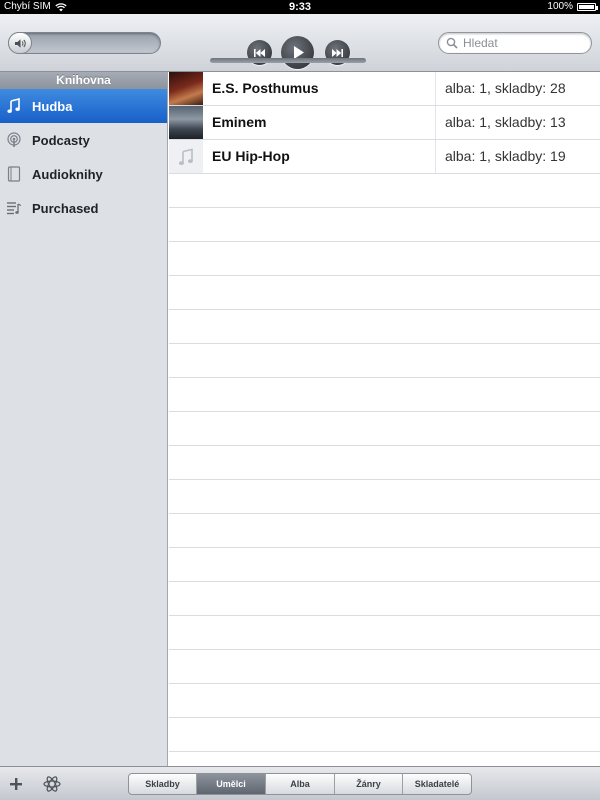 This screenshot has height=800, width=600. I want to click on battery-icon, so click(587, 7).